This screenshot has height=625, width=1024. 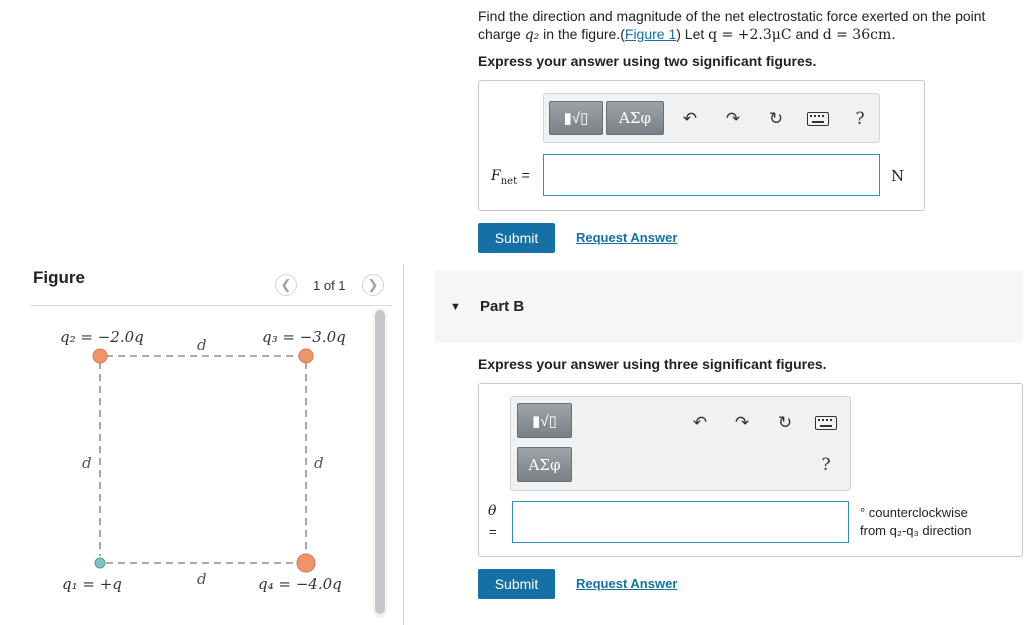 I want to click on theta-label: θ, so click(x=492, y=511).